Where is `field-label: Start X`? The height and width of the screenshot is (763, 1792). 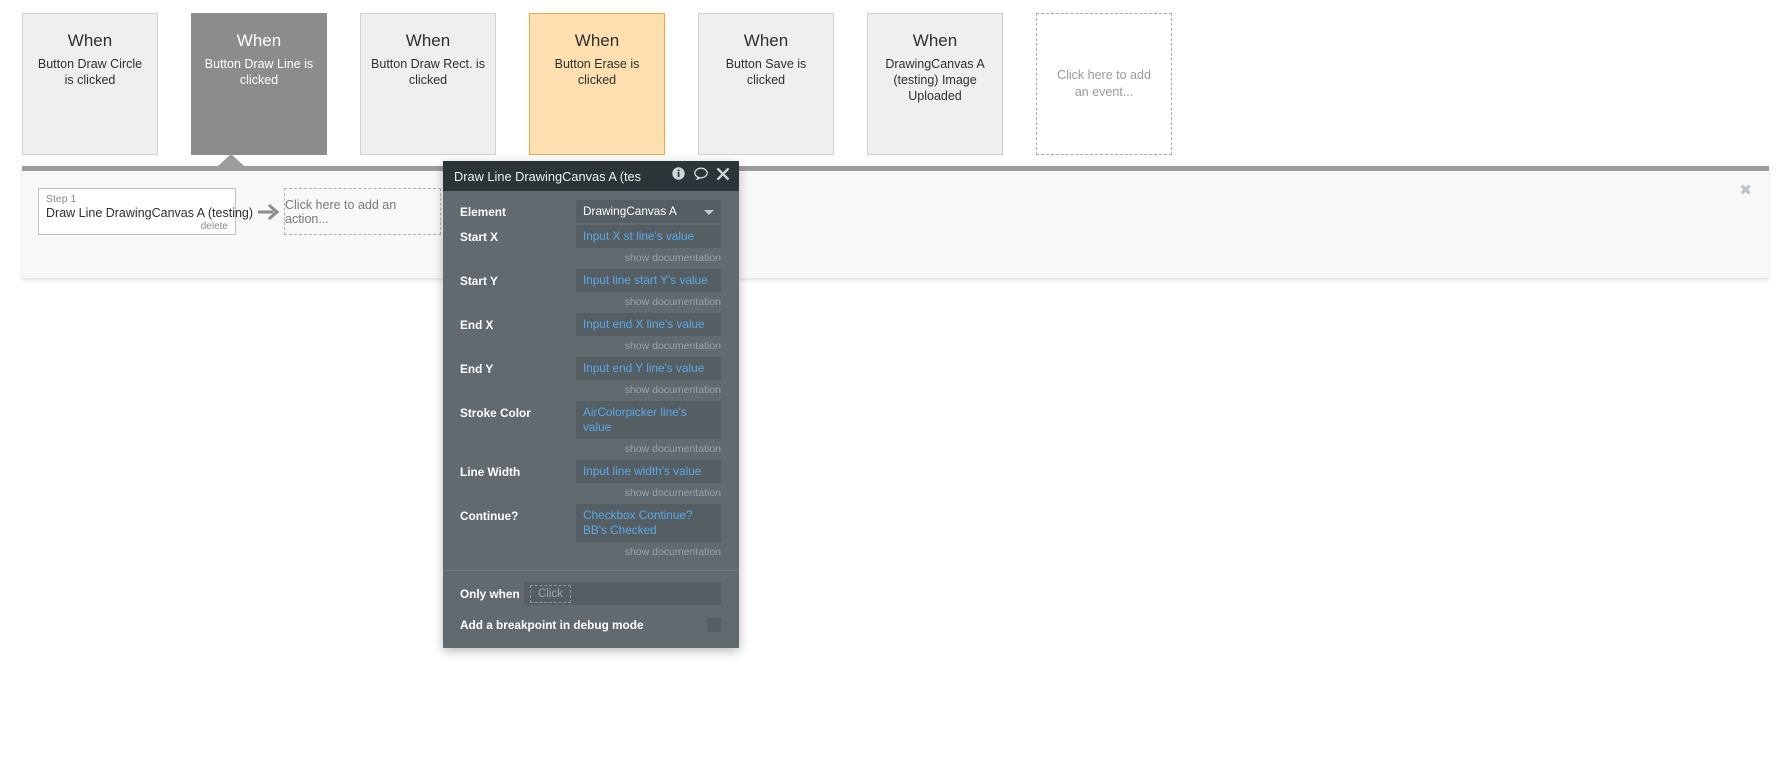 field-label: Start X is located at coordinates (479, 237).